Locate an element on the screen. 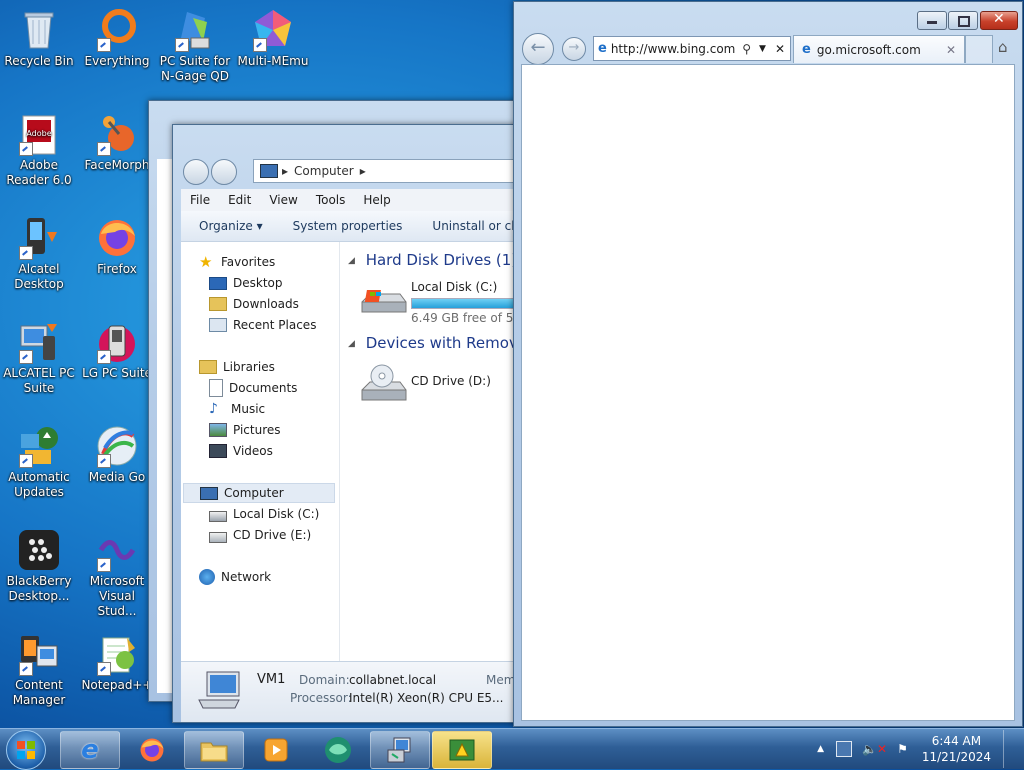  drive-c-free: 6.49 GB free of 59.8 is located at coordinates (464, 318).